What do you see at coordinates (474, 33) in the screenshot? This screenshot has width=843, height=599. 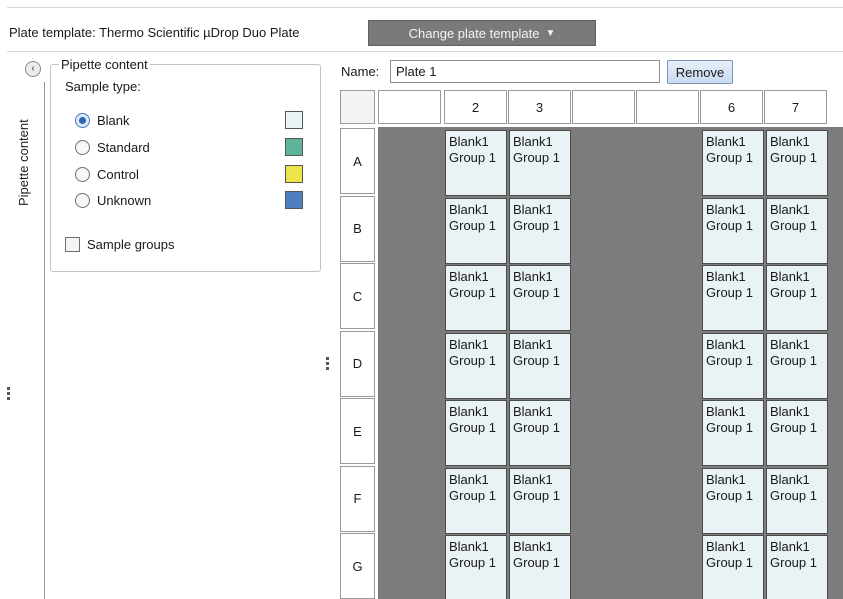 I see `change-plate-template-label: Change plate template` at bounding box center [474, 33].